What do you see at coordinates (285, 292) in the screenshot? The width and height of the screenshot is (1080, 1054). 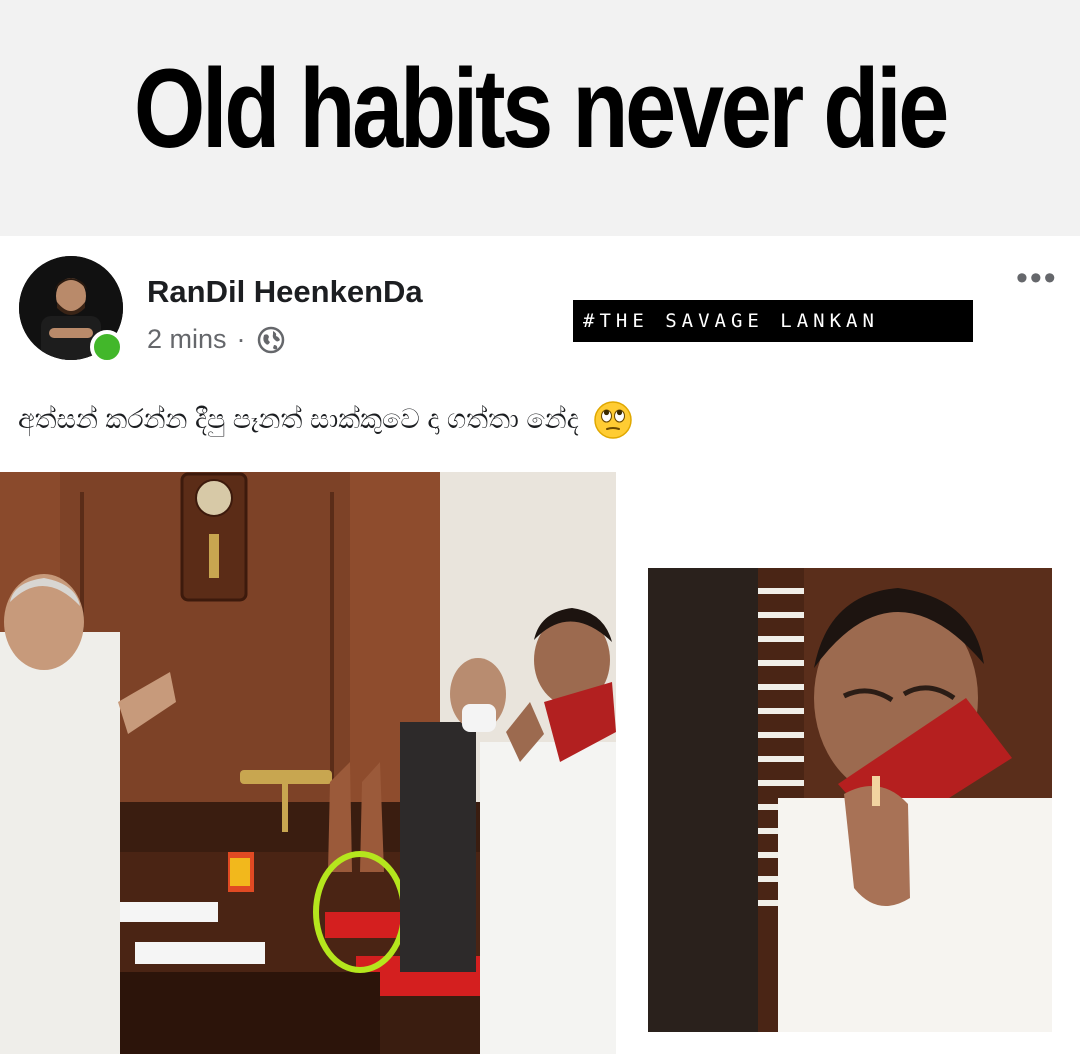 I see `post-author-name: RanDil HeenkenDa` at bounding box center [285, 292].